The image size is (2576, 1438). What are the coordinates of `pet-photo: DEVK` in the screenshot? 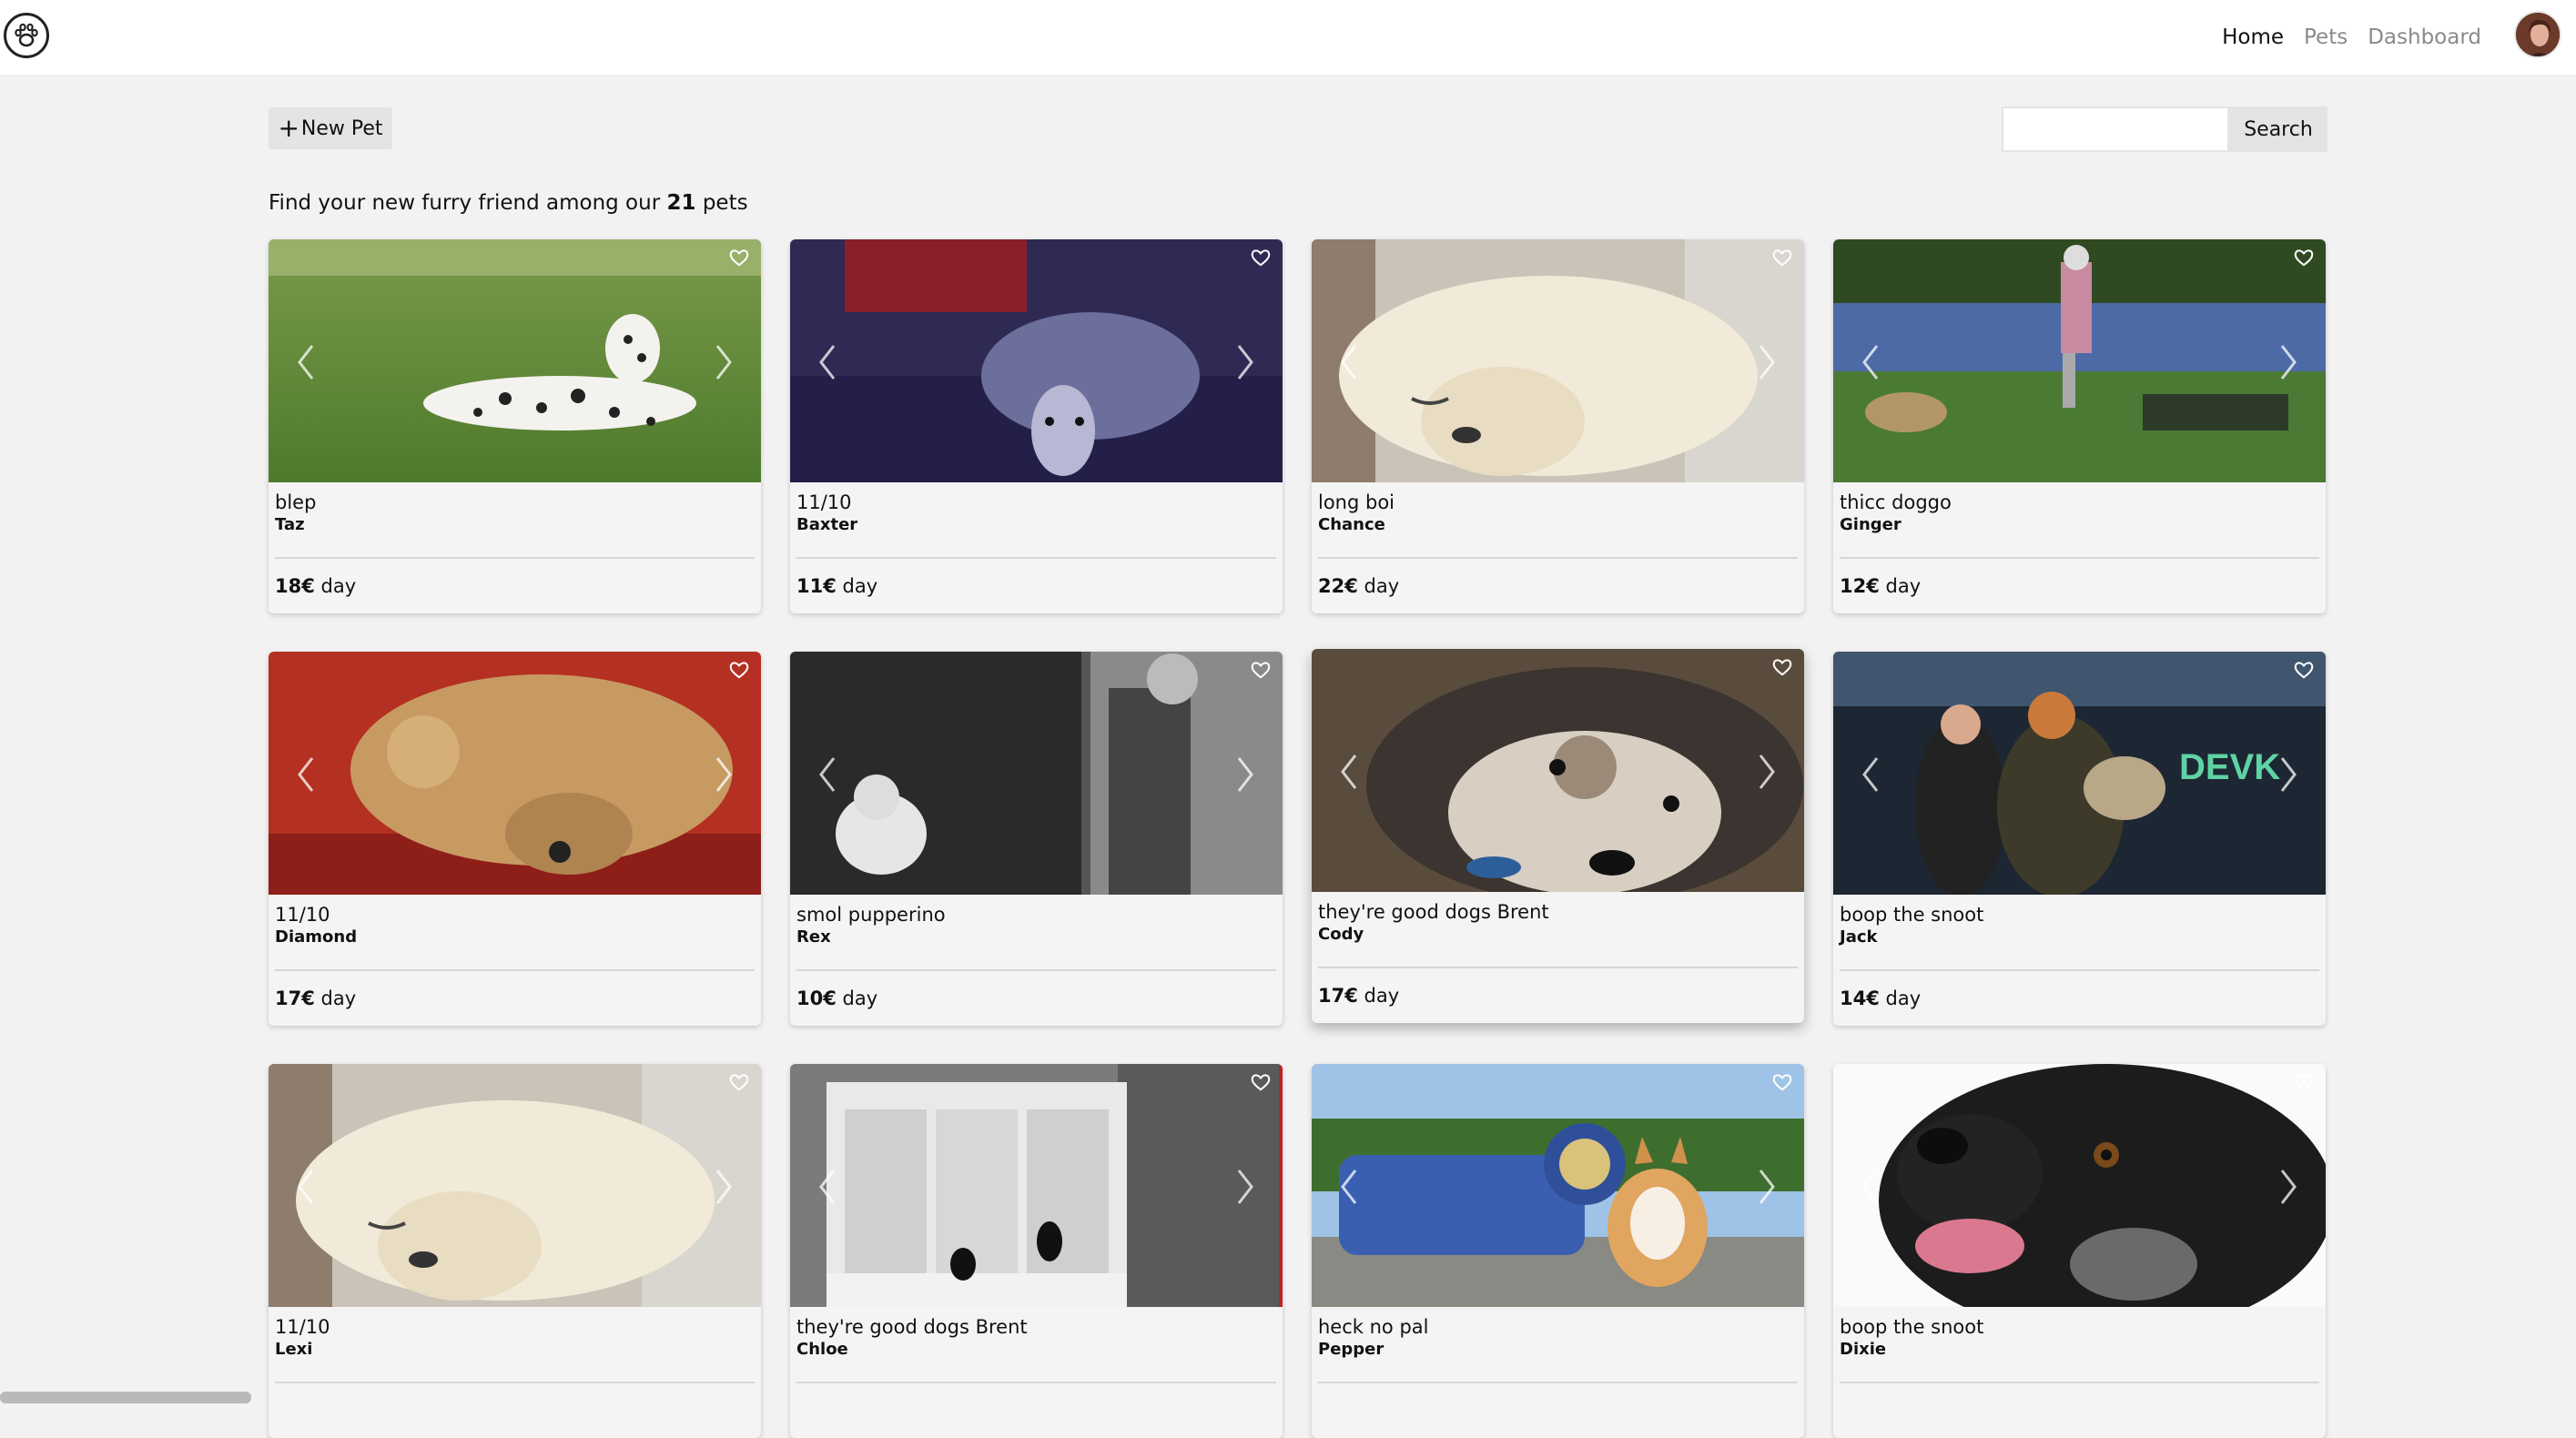 It's located at (2079, 773).